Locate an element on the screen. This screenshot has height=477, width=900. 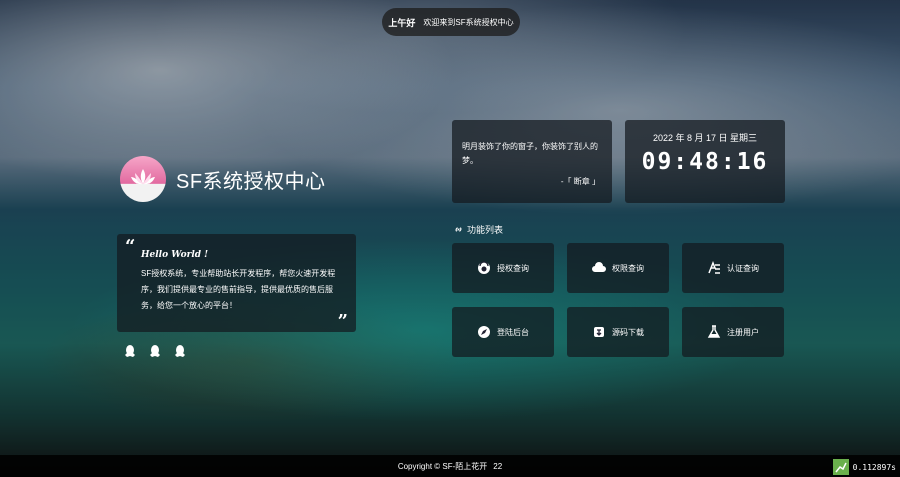
auth-query-icon is located at coordinates (484, 267).